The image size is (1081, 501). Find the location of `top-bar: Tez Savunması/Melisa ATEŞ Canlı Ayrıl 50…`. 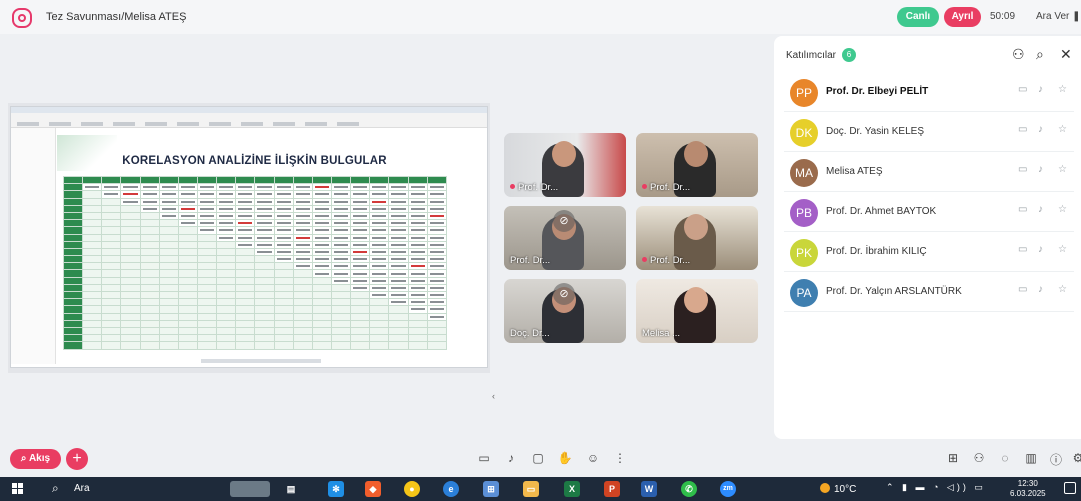

top-bar: Tez Savunması/Melisa ATEŞ Canlı Ayrıl 50… is located at coordinates (540, 17).